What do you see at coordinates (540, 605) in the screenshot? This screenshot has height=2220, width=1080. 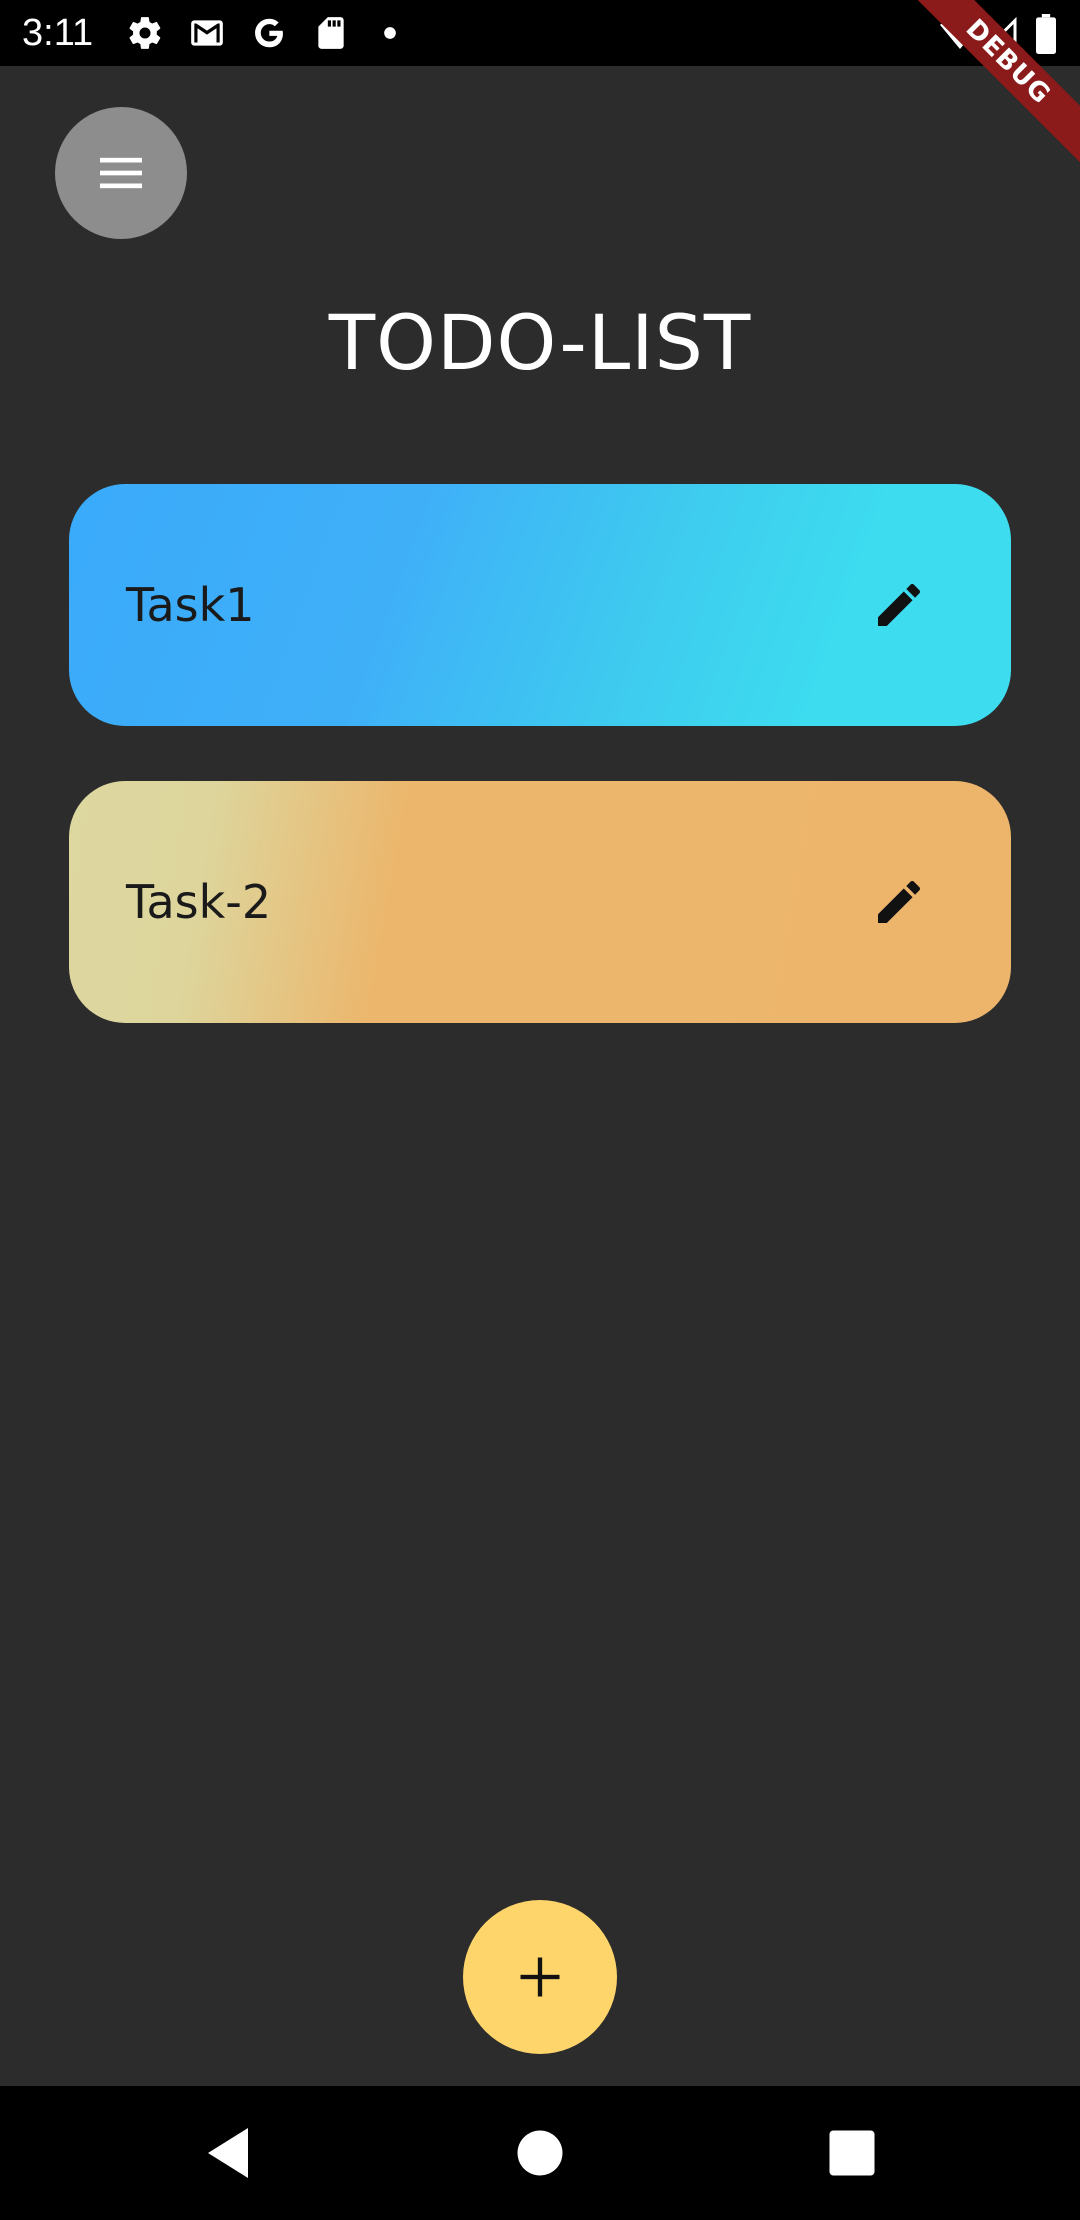 I see `task-card: Task1` at bounding box center [540, 605].